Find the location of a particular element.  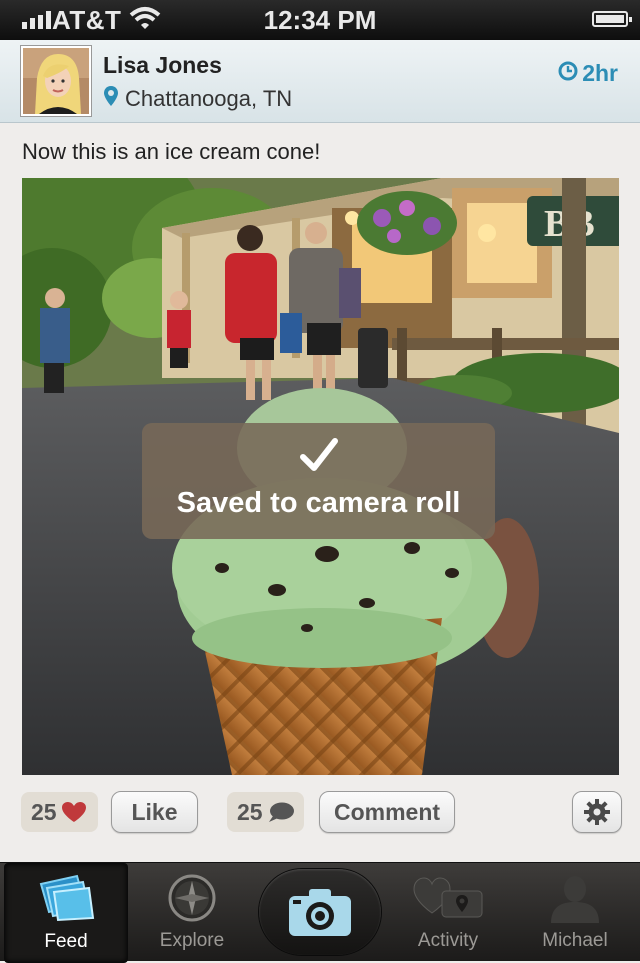

post-time: 2hr is located at coordinates (588, 73).